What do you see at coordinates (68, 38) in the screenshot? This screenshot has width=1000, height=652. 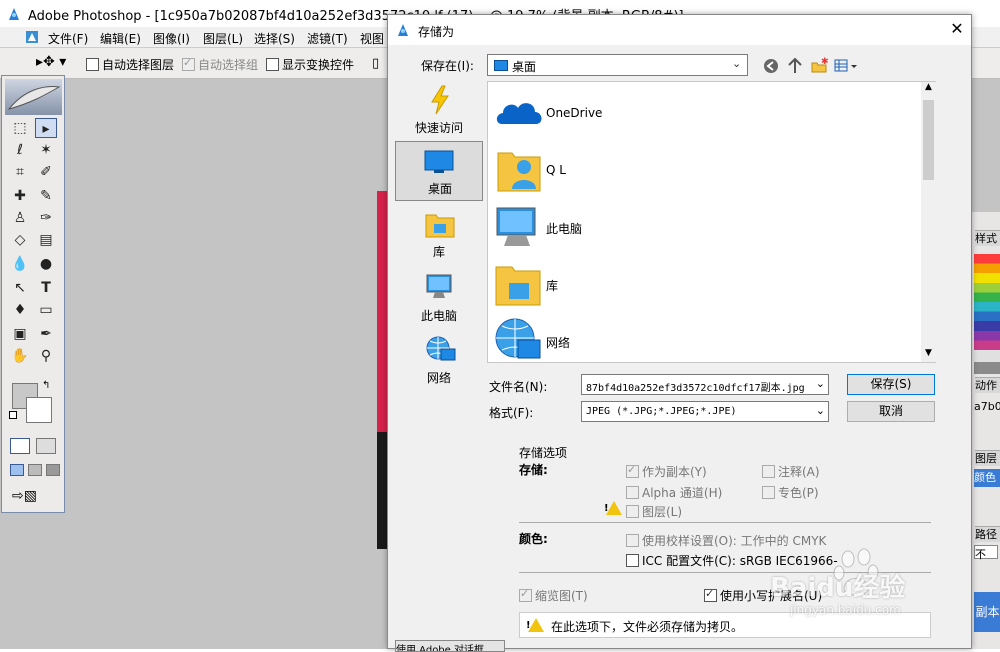 I see `menu-file: 文件(F)` at bounding box center [68, 38].